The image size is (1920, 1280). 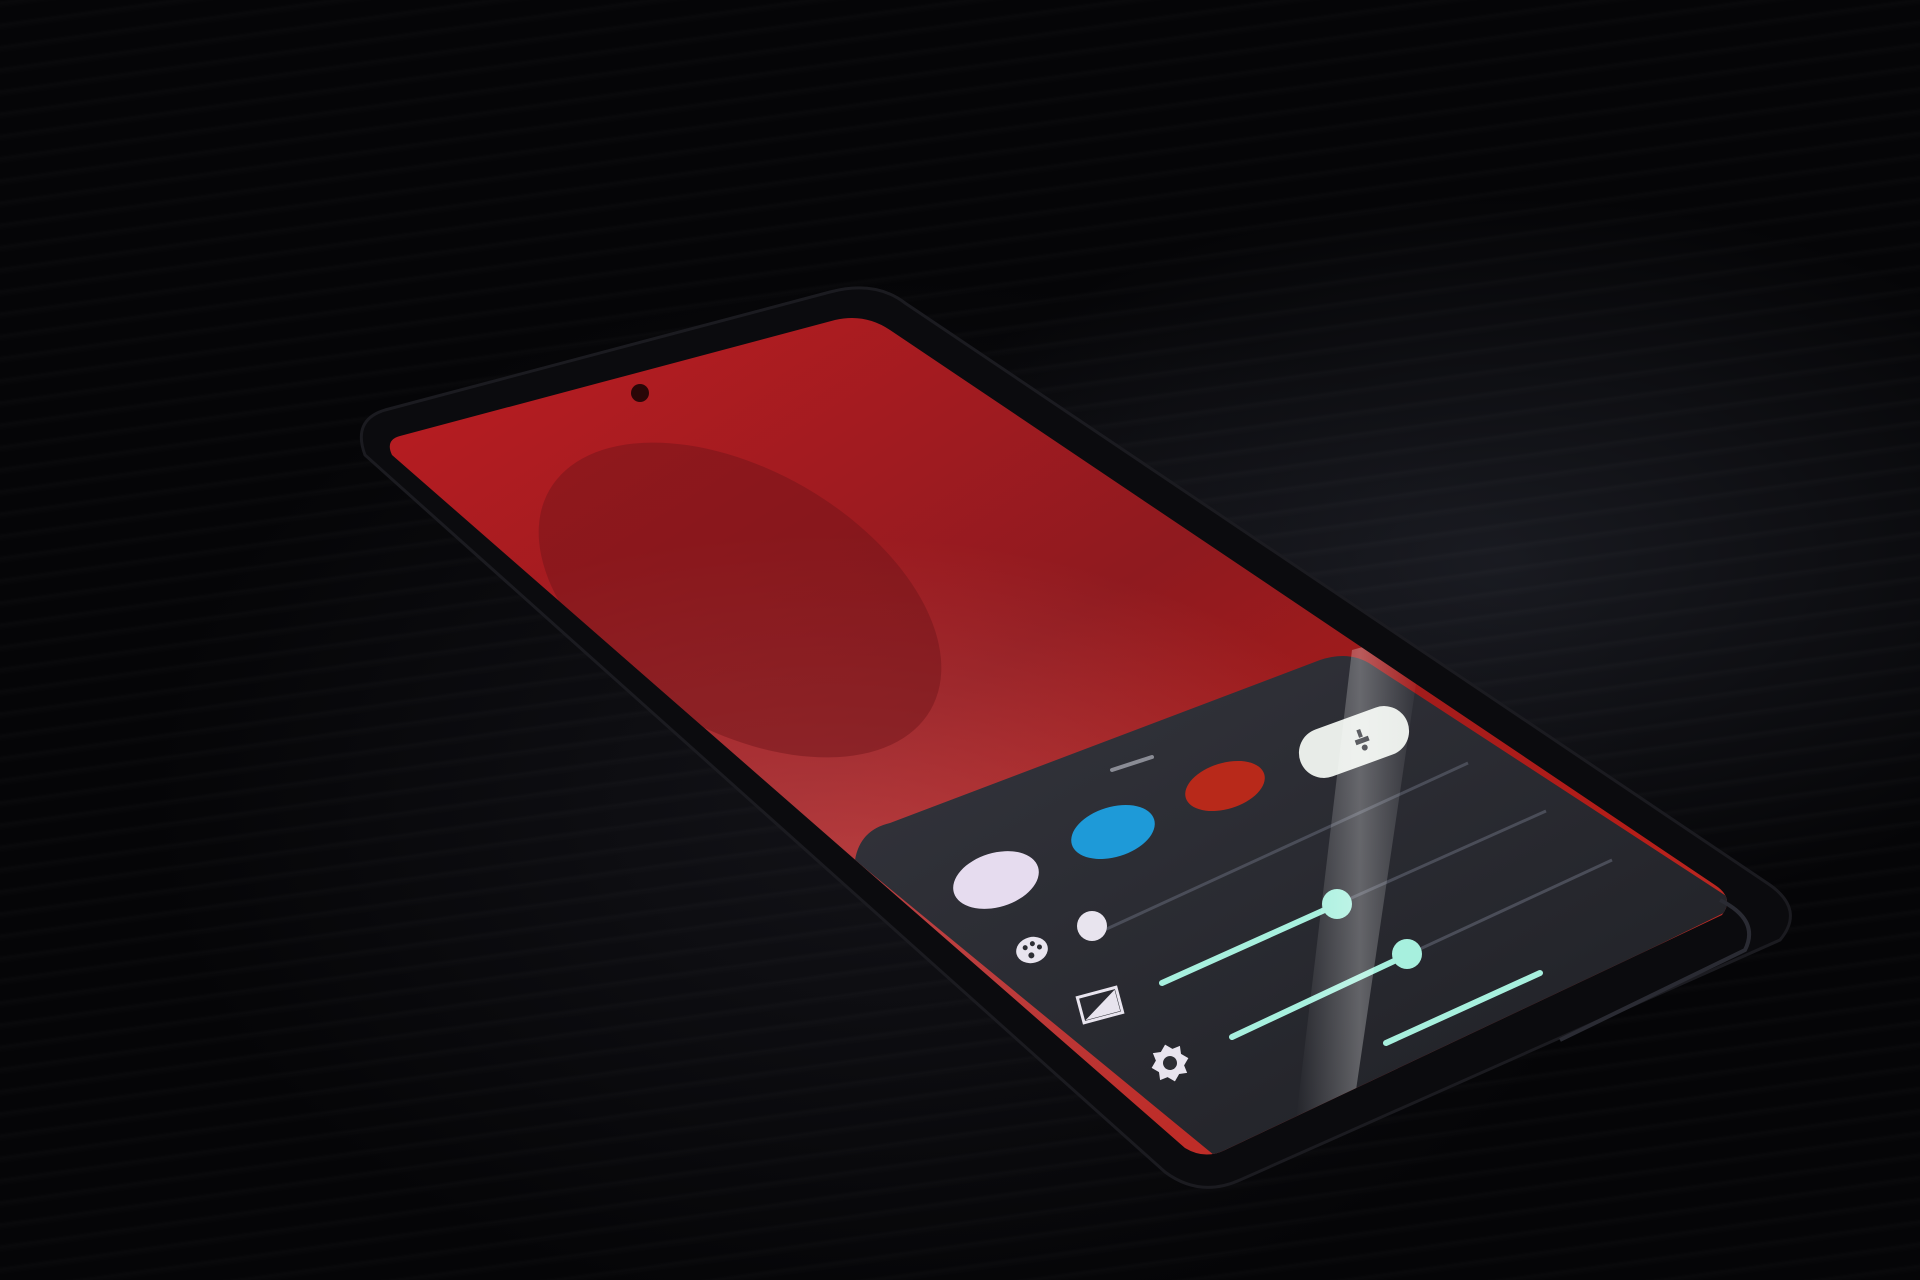 What do you see at coordinates (1092, 926) in the screenshot?
I see `slider-1-thumb` at bounding box center [1092, 926].